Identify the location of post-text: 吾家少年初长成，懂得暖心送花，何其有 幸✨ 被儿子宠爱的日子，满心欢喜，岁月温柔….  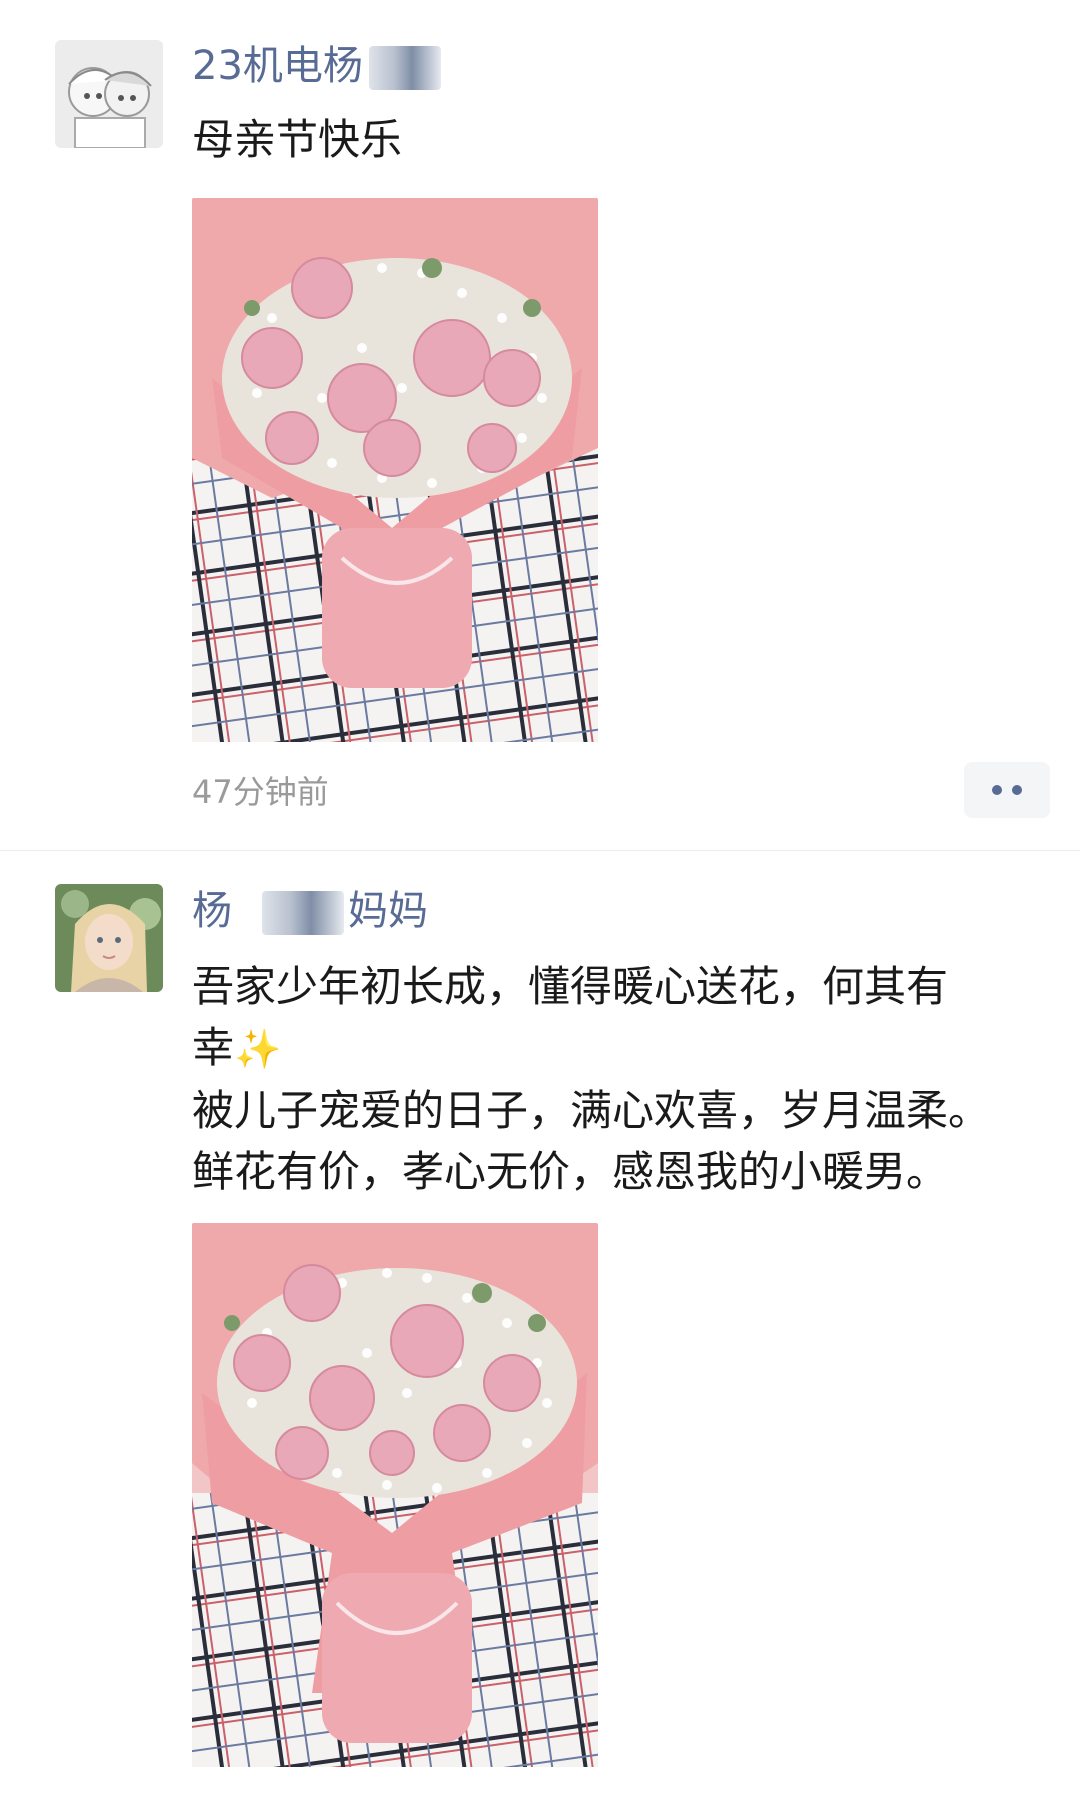
(621, 1079).